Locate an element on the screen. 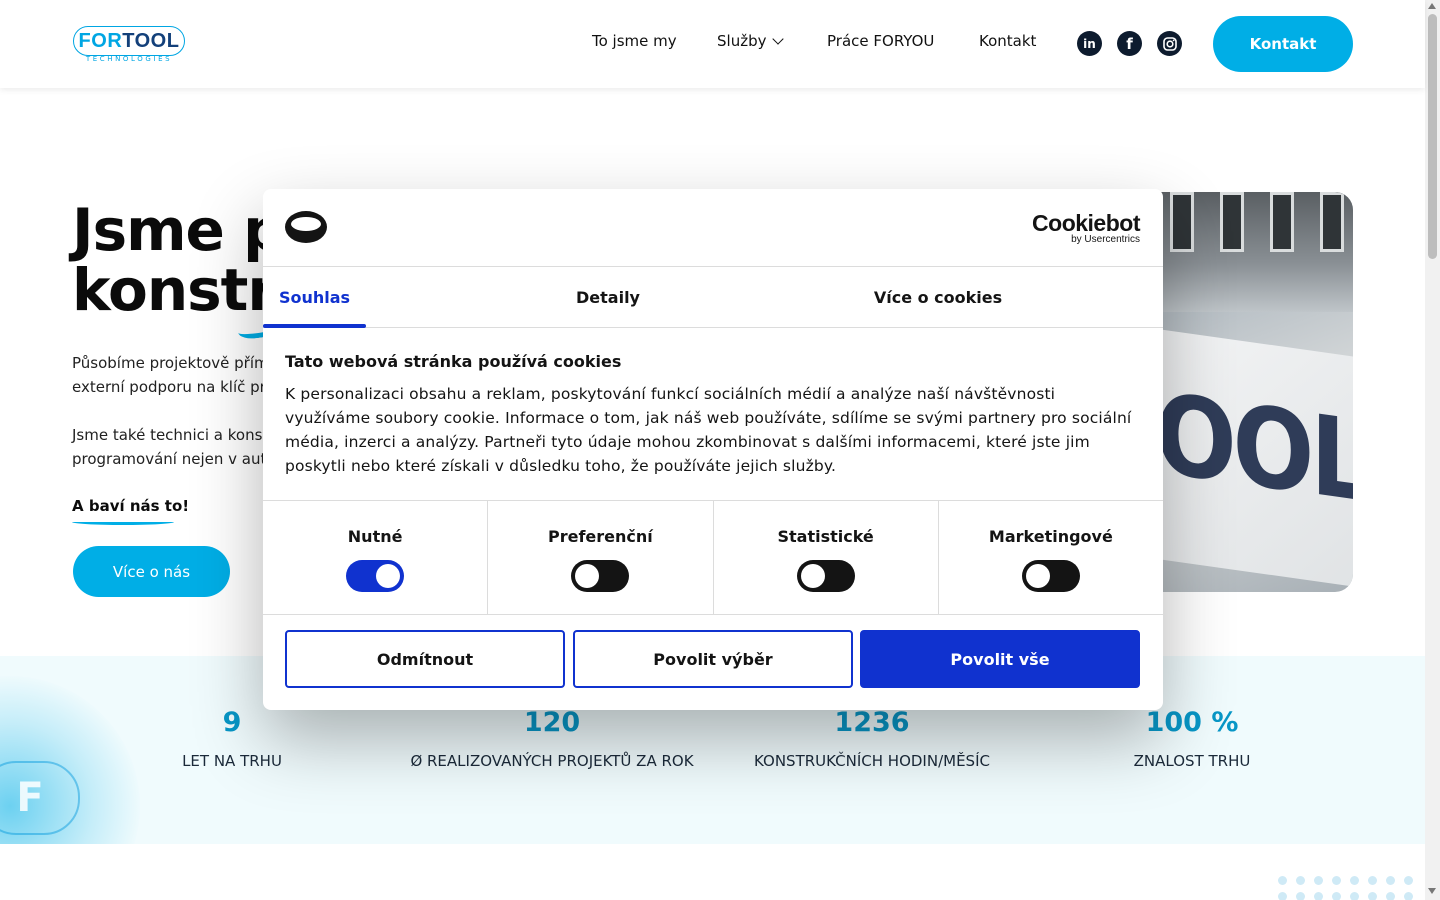 Image resolution: width=1440 pixels, height=900 pixels. category-marketingove: Marketingové is located at coordinates (1051, 557).